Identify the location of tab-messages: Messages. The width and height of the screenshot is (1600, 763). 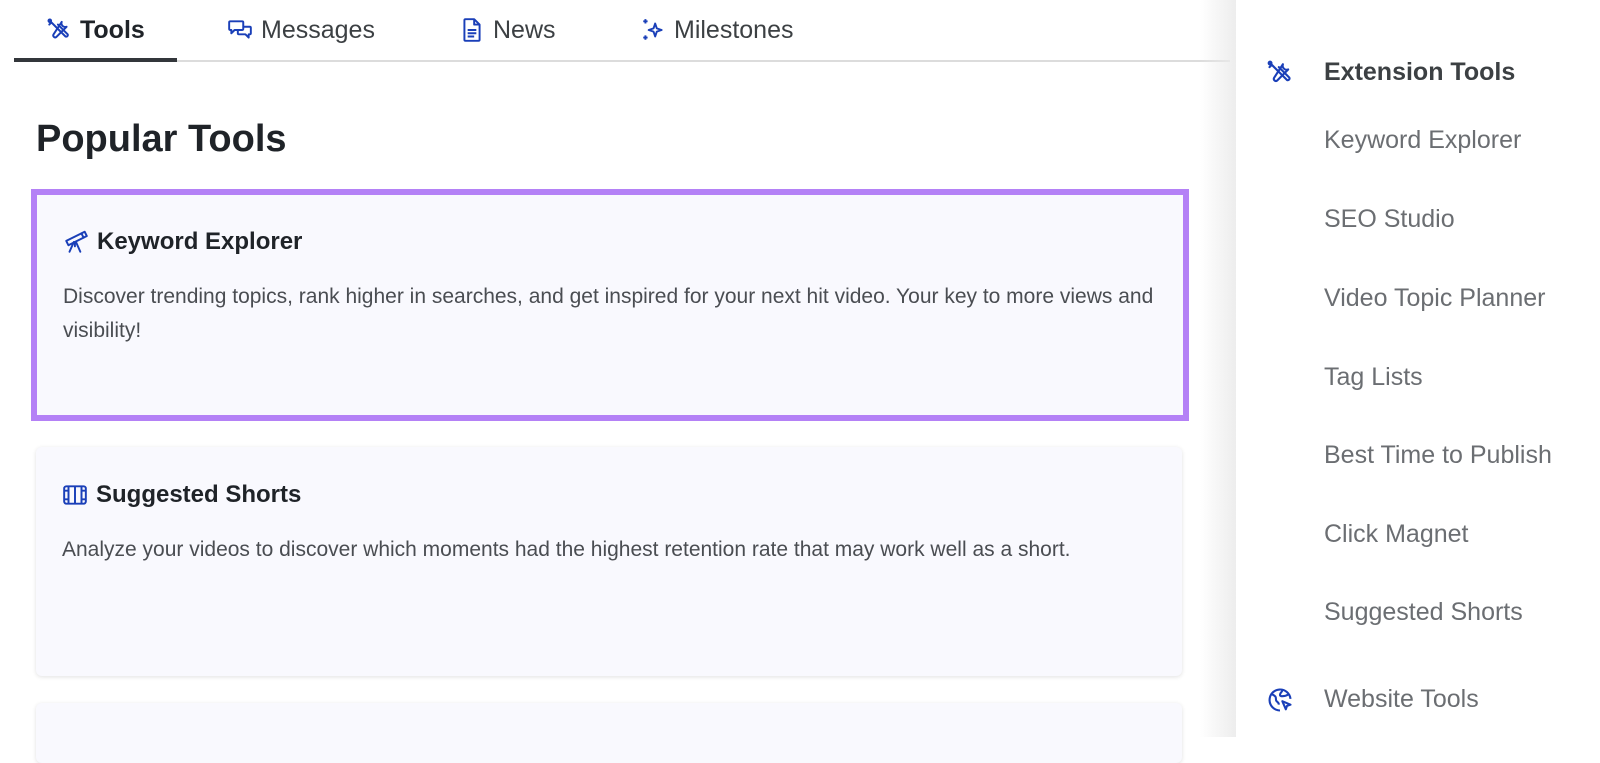
(319, 30).